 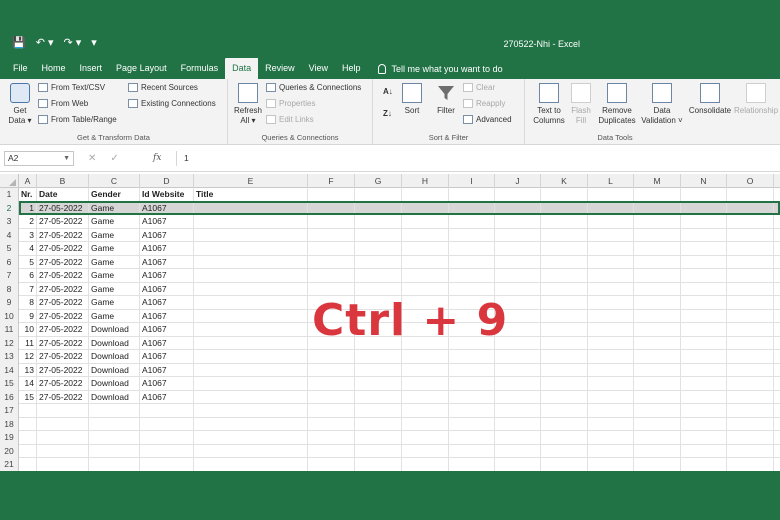 I want to click on tab-insert: Insert, so click(x=91, y=68).